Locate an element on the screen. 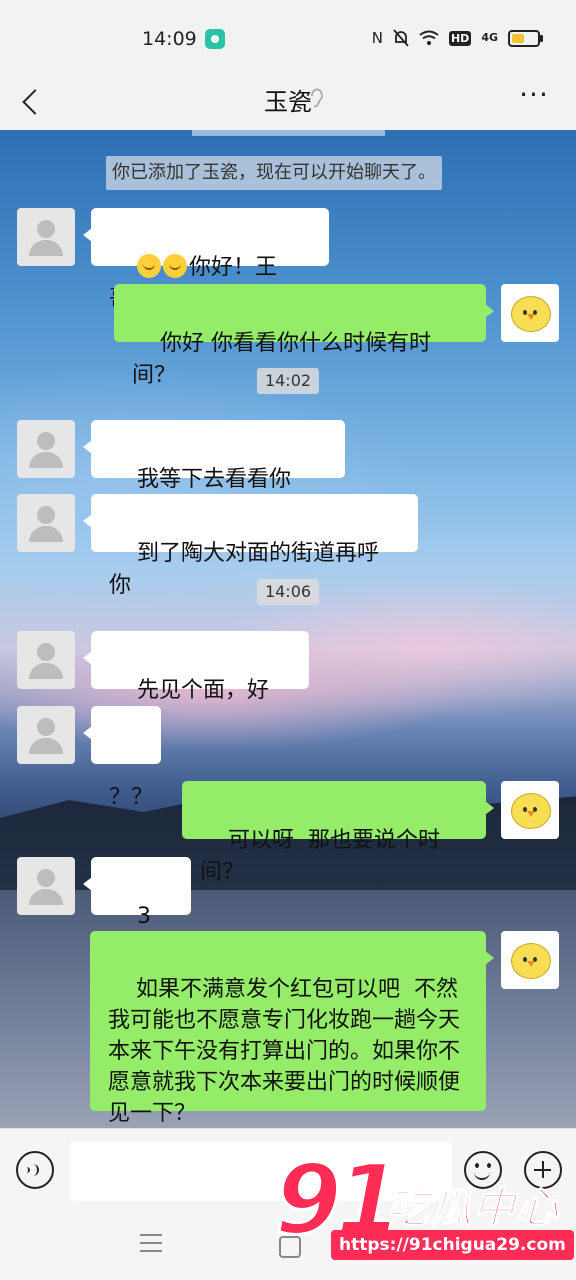 This screenshot has width=576, height=1280. message-received: 你好！王哥！ is located at coordinates (206, 260).